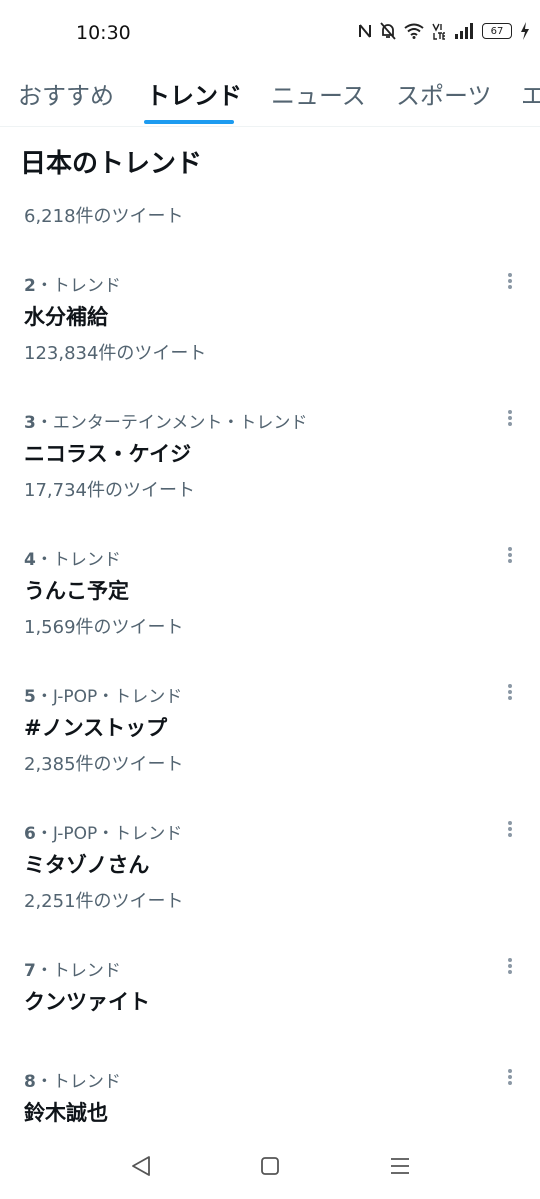  I want to click on tab-trends: トレンド, so click(194, 93).